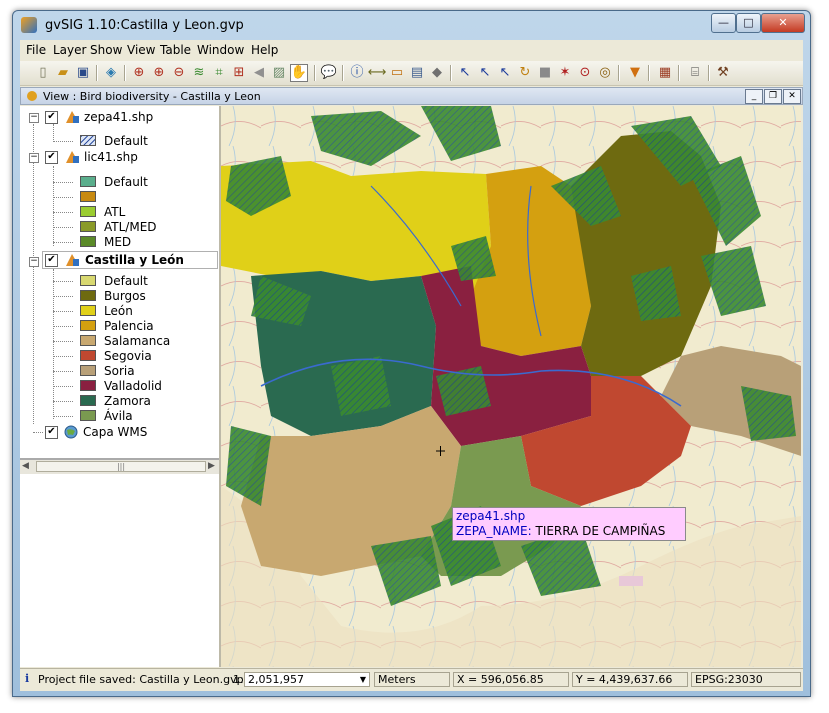 Image resolution: width=829 pixels, height=713 pixels. Describe the element at coordinates (465, 73) in the screenshot. I see `select-icon: ↖` at that location.